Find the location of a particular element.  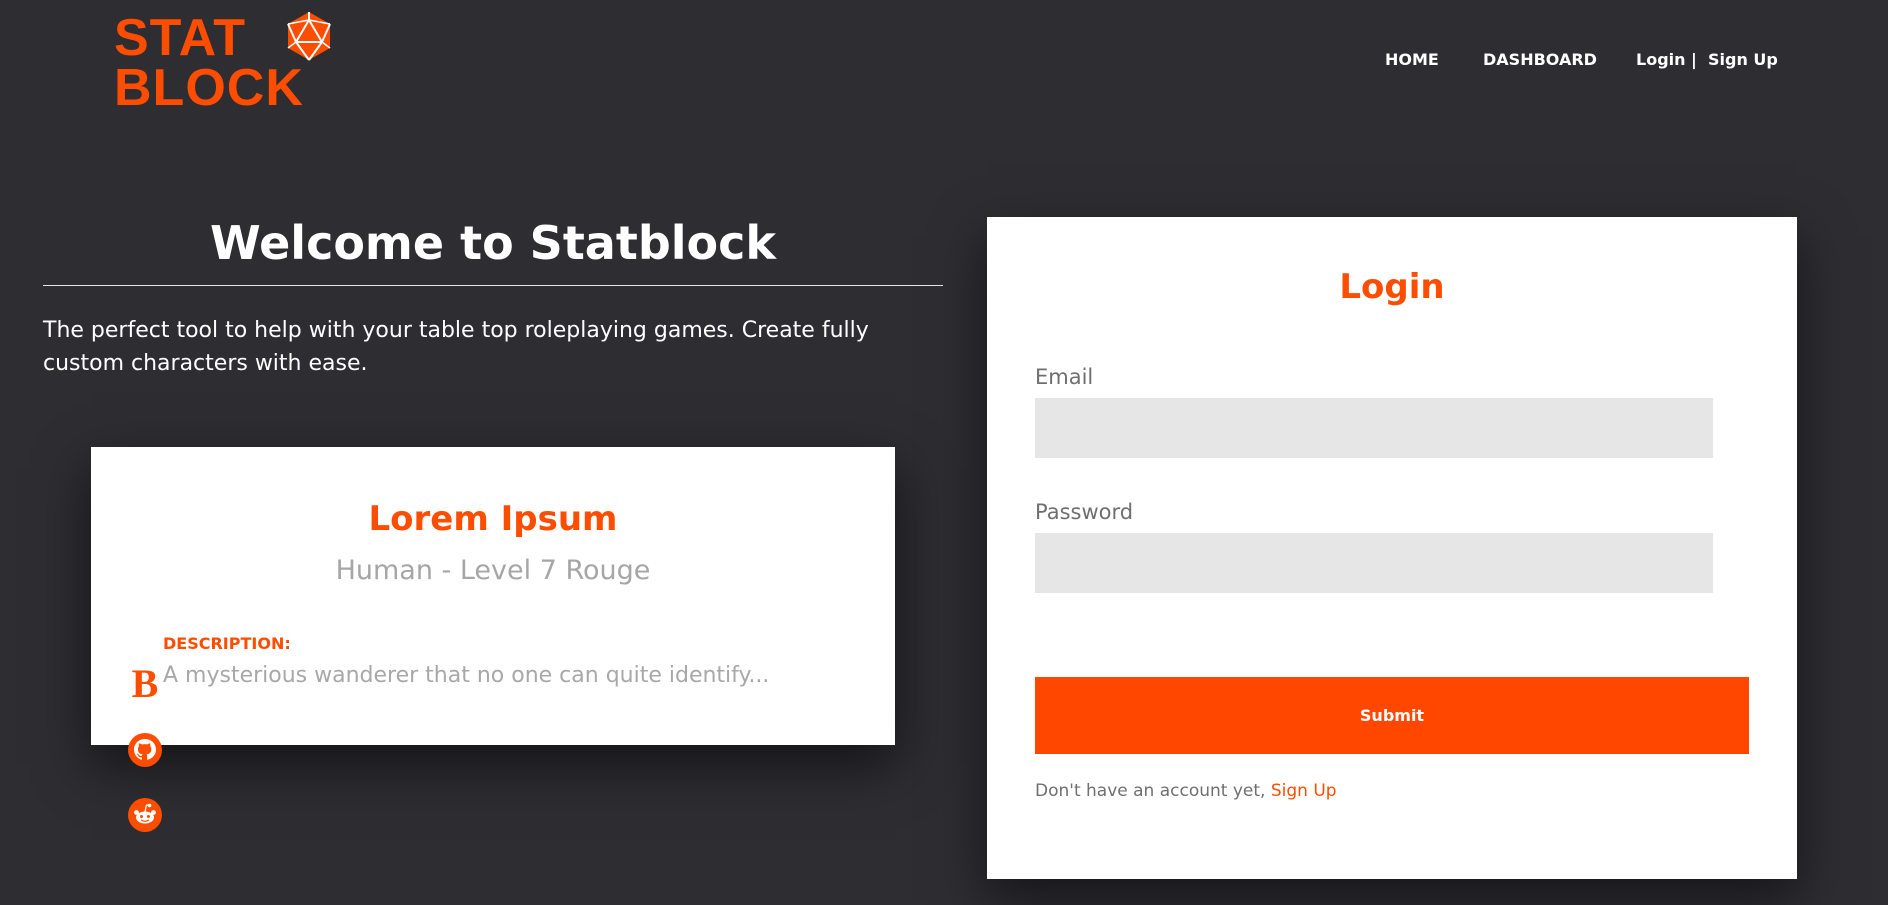

password-label: Password is located at coordinates (1084, 512).